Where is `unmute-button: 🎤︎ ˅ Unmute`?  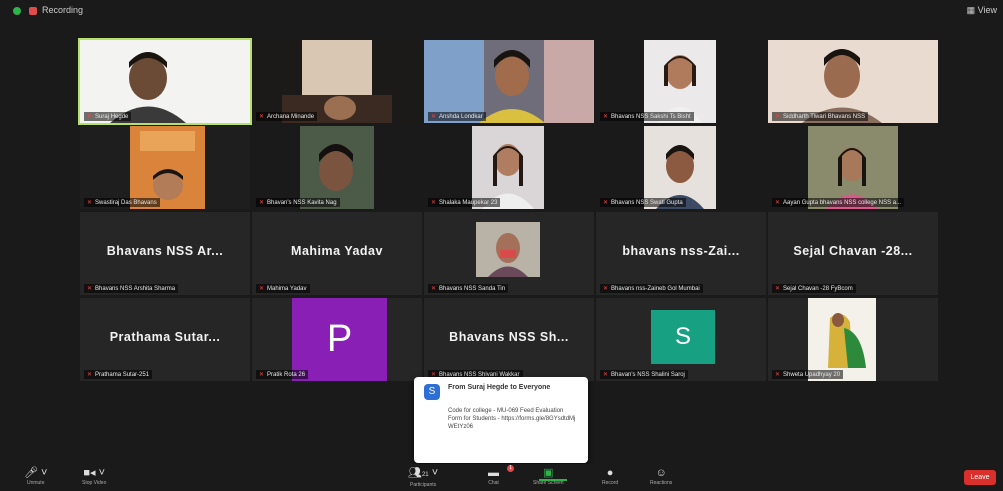
unmute-button: 🎤︎ ˅ Unmute is located at coordinates (35, 476).